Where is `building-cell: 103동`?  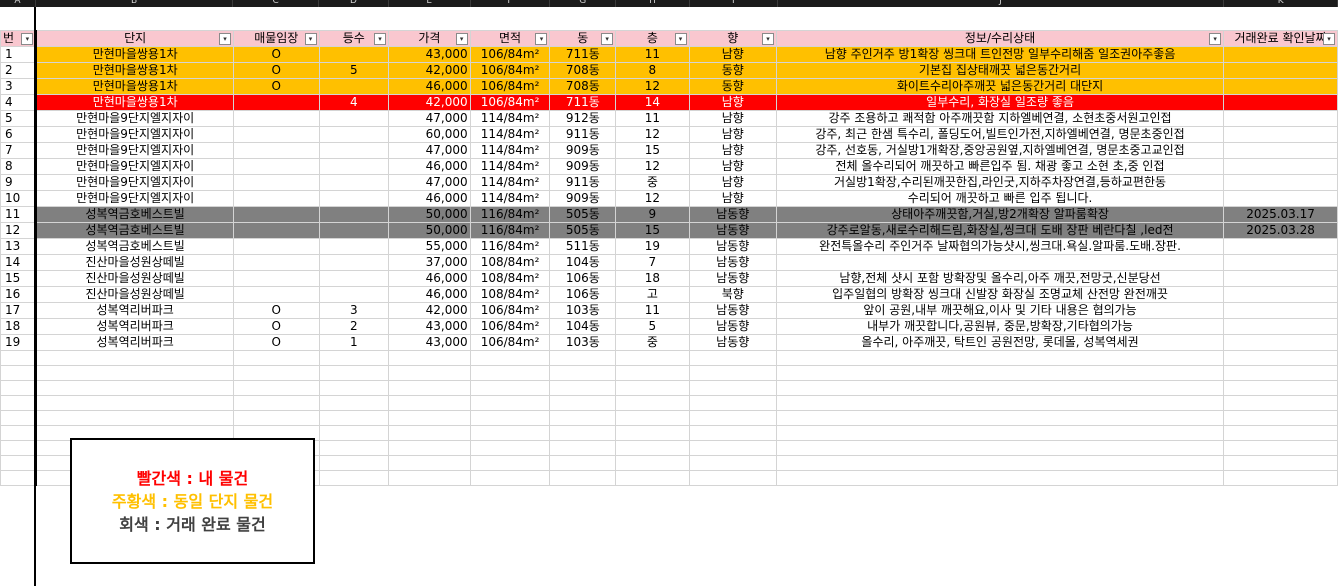
building-cell: 103동 is located at coordinates (583, 342).